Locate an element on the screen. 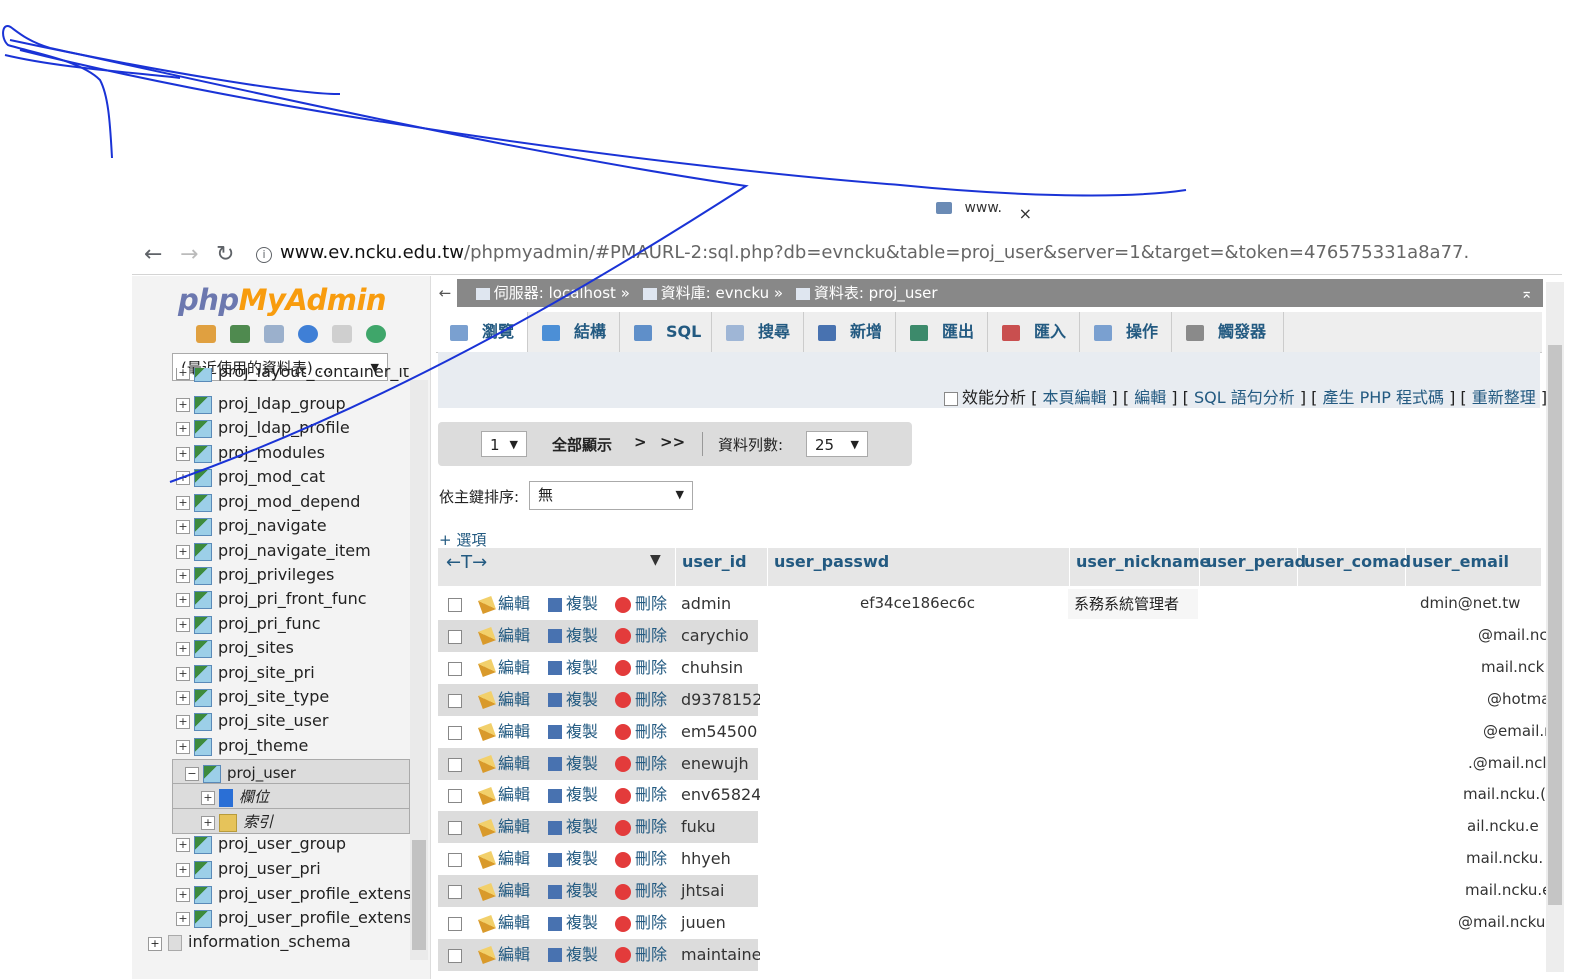  profiling-checkbox is located at coordinates (951, 398).